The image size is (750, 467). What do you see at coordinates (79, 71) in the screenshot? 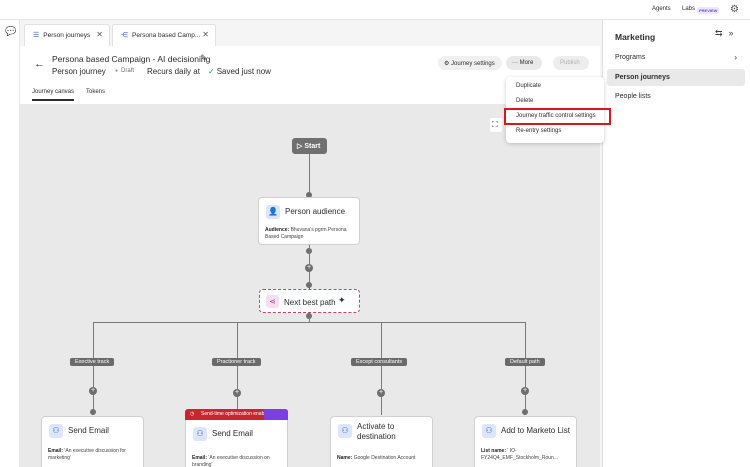
I see `journey-type: Person journey` at bounding box center [79, 71].